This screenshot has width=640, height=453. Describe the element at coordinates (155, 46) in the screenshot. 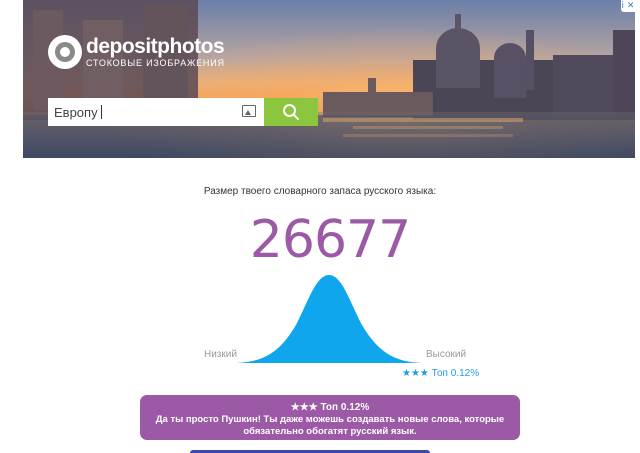

I see `logo-name: depositphotos` at that location.